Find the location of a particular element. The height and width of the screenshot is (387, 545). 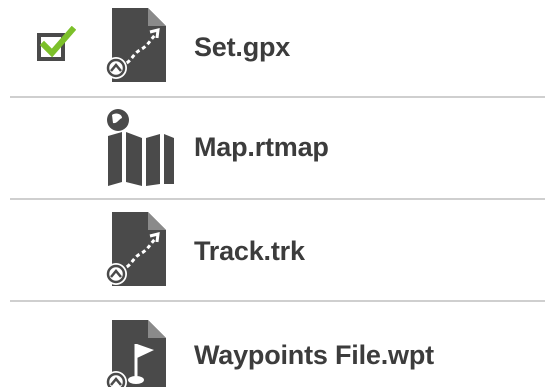

file-name: Waypoints File.wpt is located at coordinates (314, 355).